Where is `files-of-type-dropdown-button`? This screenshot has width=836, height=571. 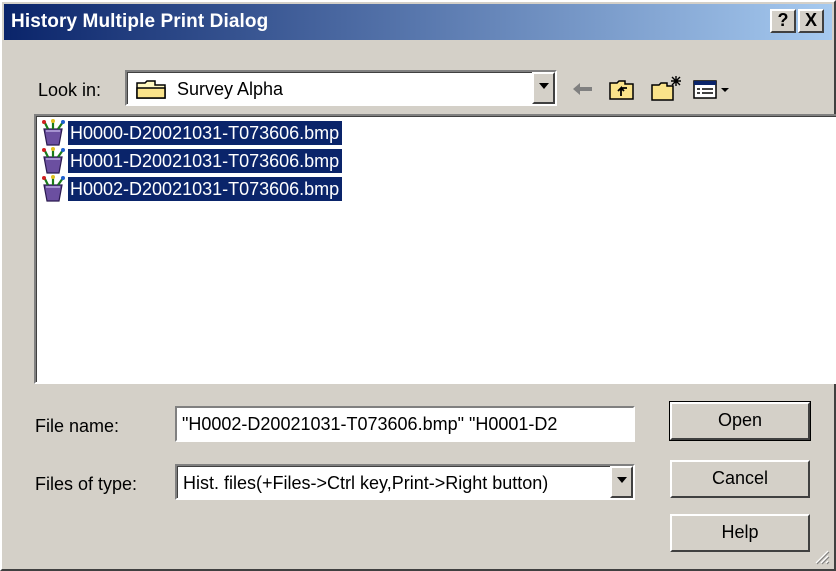
files-of-type-dropdown-button is located at coordinates (621, 482).